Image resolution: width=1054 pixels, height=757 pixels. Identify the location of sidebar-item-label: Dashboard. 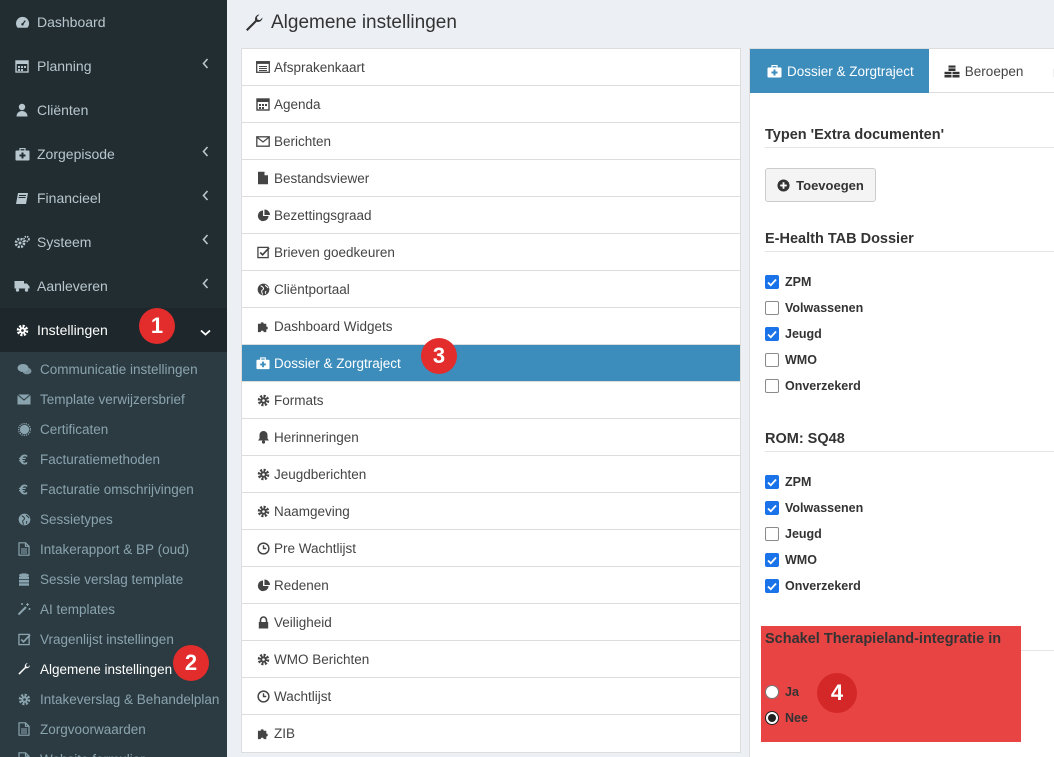
(71, 22).